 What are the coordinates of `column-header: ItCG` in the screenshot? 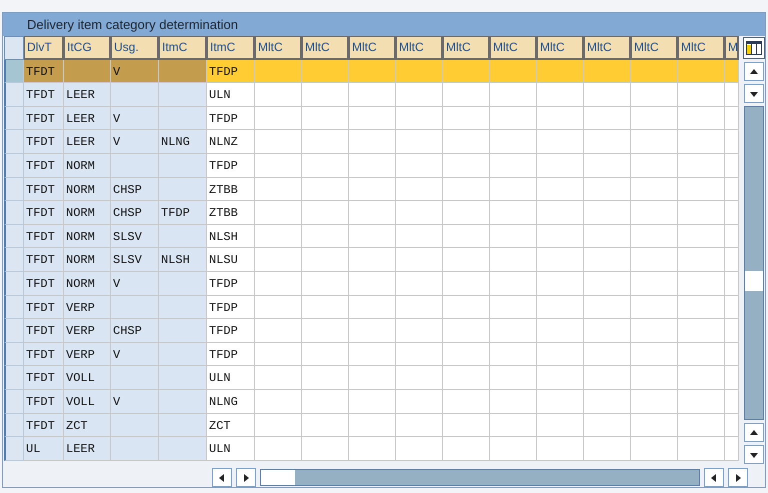 It's located at (87, 48).